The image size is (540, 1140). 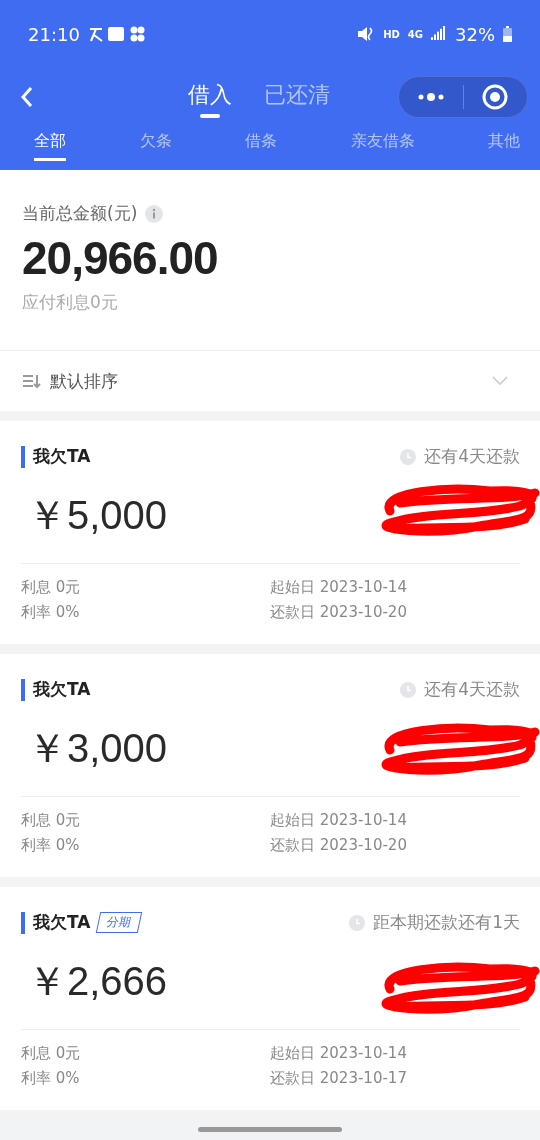 What do you see at coordinates (415, 34) in the screenshot?
I see `network-label: 4G` at bounding box center [415, 34].